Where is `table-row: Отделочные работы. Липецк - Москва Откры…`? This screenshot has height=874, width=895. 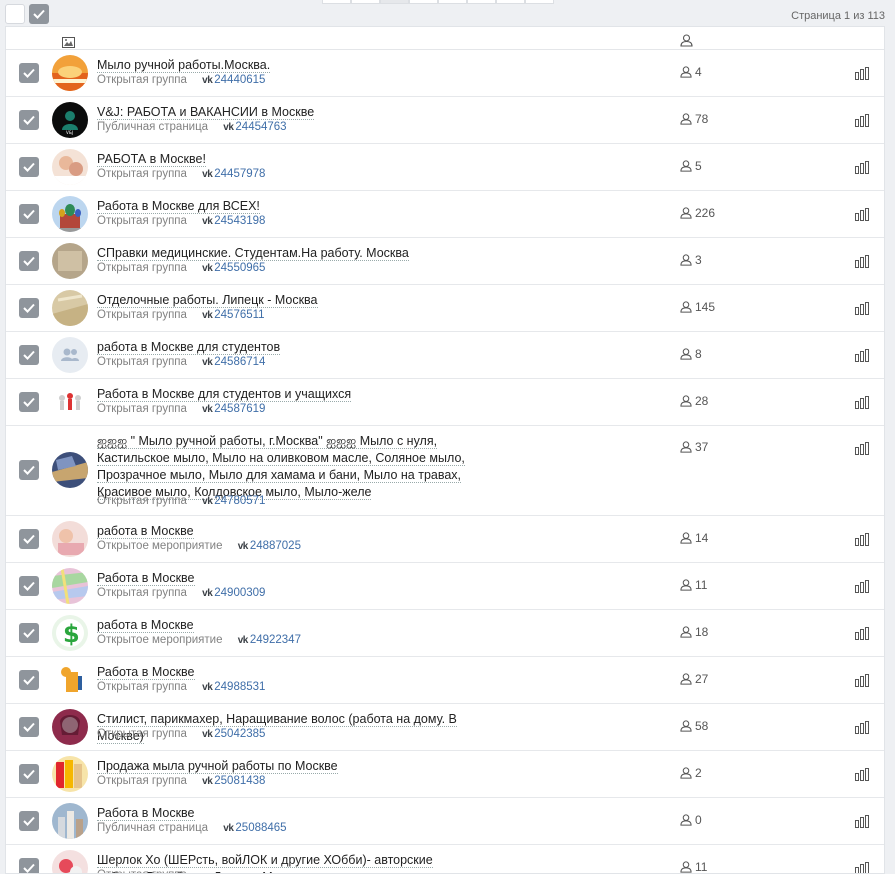 table-row: Отделочные работы. Липецк - Москва Откры… is located at coordinates (445, 308).